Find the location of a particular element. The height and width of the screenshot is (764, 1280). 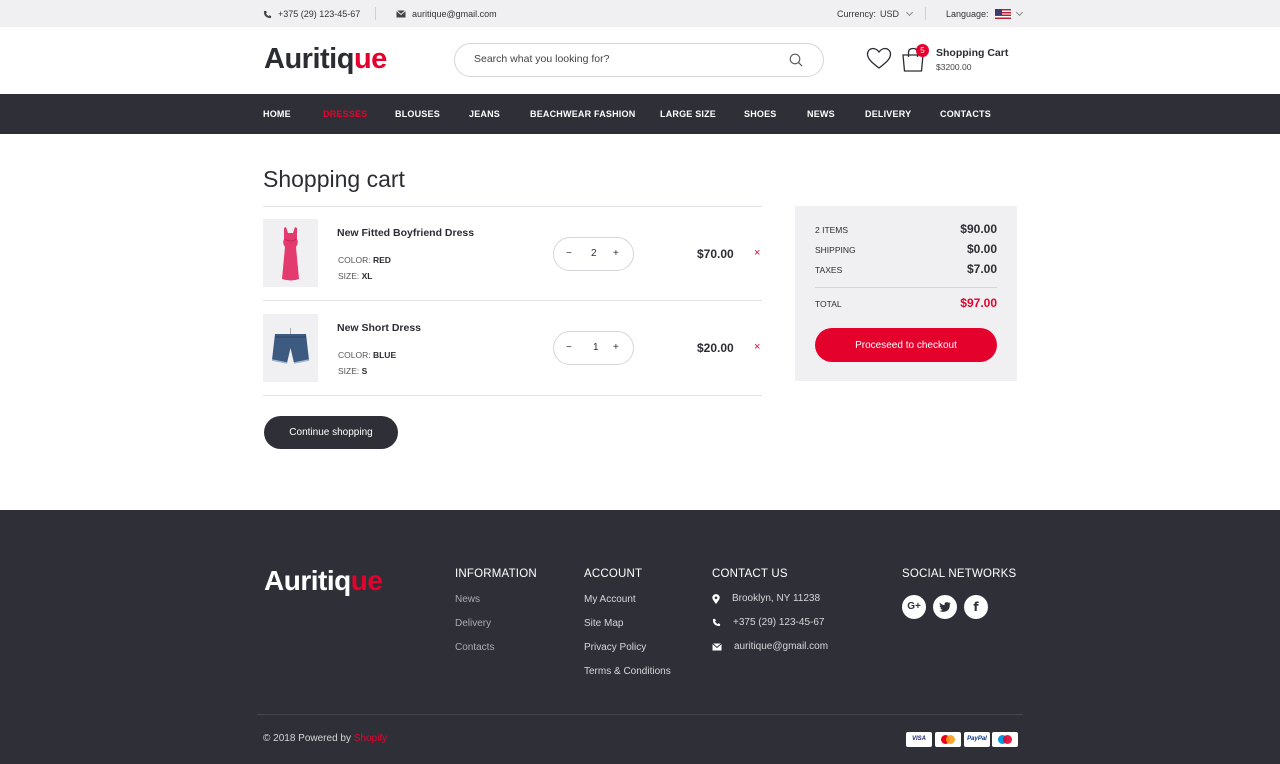

nav-blouses: BLOUSES is located at coordinates (417, 114).